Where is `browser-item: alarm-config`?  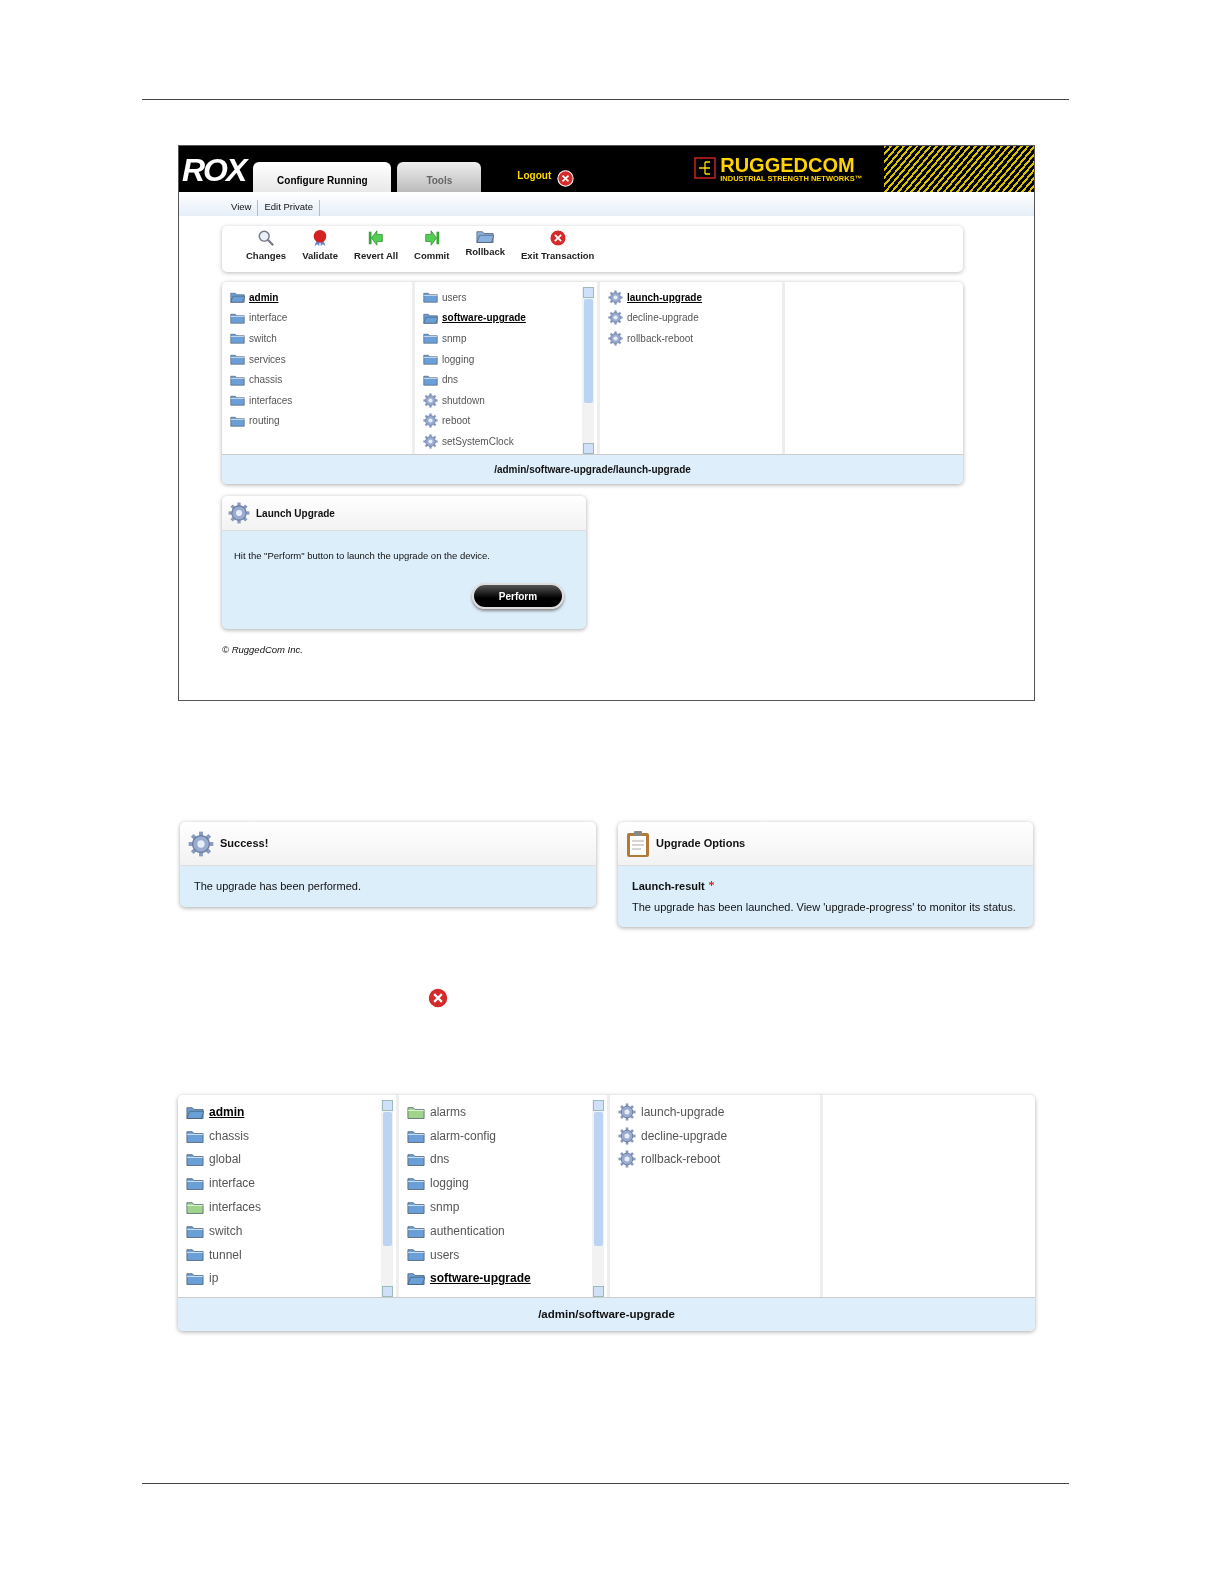 browser-item: alarm-config is located at coordinates (499, 1135).